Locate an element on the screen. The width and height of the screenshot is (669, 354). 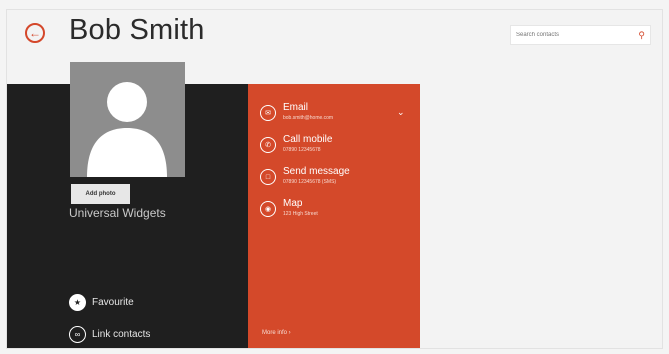
more-info-link: More info › is located at coordinates (276, 333).